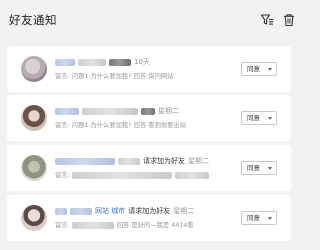 The width and height of the screenshot is (320, 250). What do you see at coordinates (289, 20) in the screenshot?
I see `trash-icon` at bounding box center [289, 20].